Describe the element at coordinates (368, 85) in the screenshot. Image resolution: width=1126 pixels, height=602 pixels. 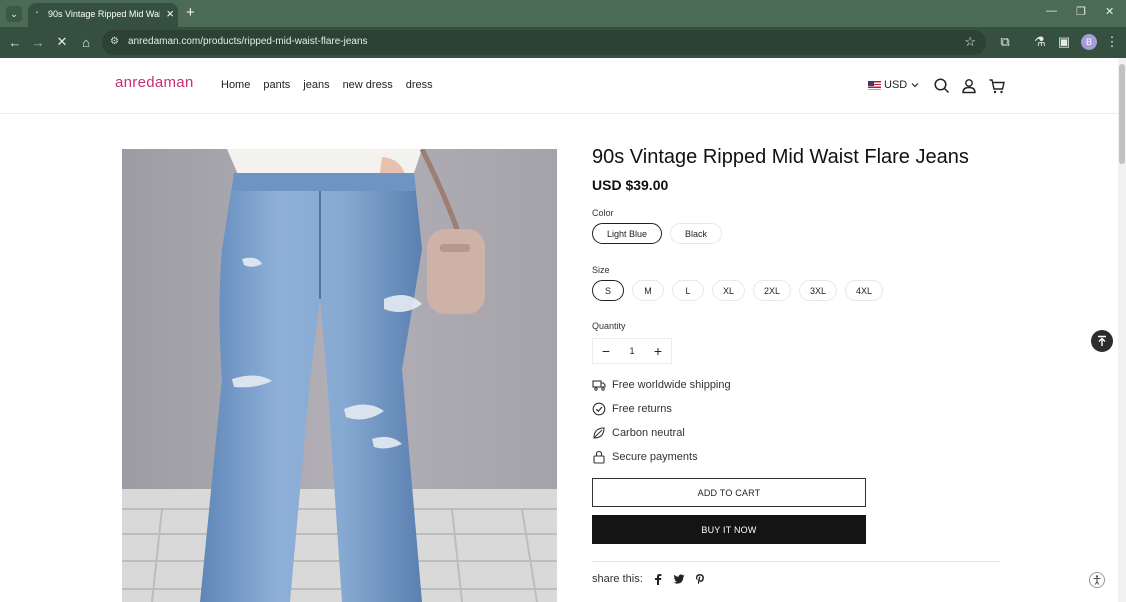
I see `nav-new-dress: new dress` at that location.